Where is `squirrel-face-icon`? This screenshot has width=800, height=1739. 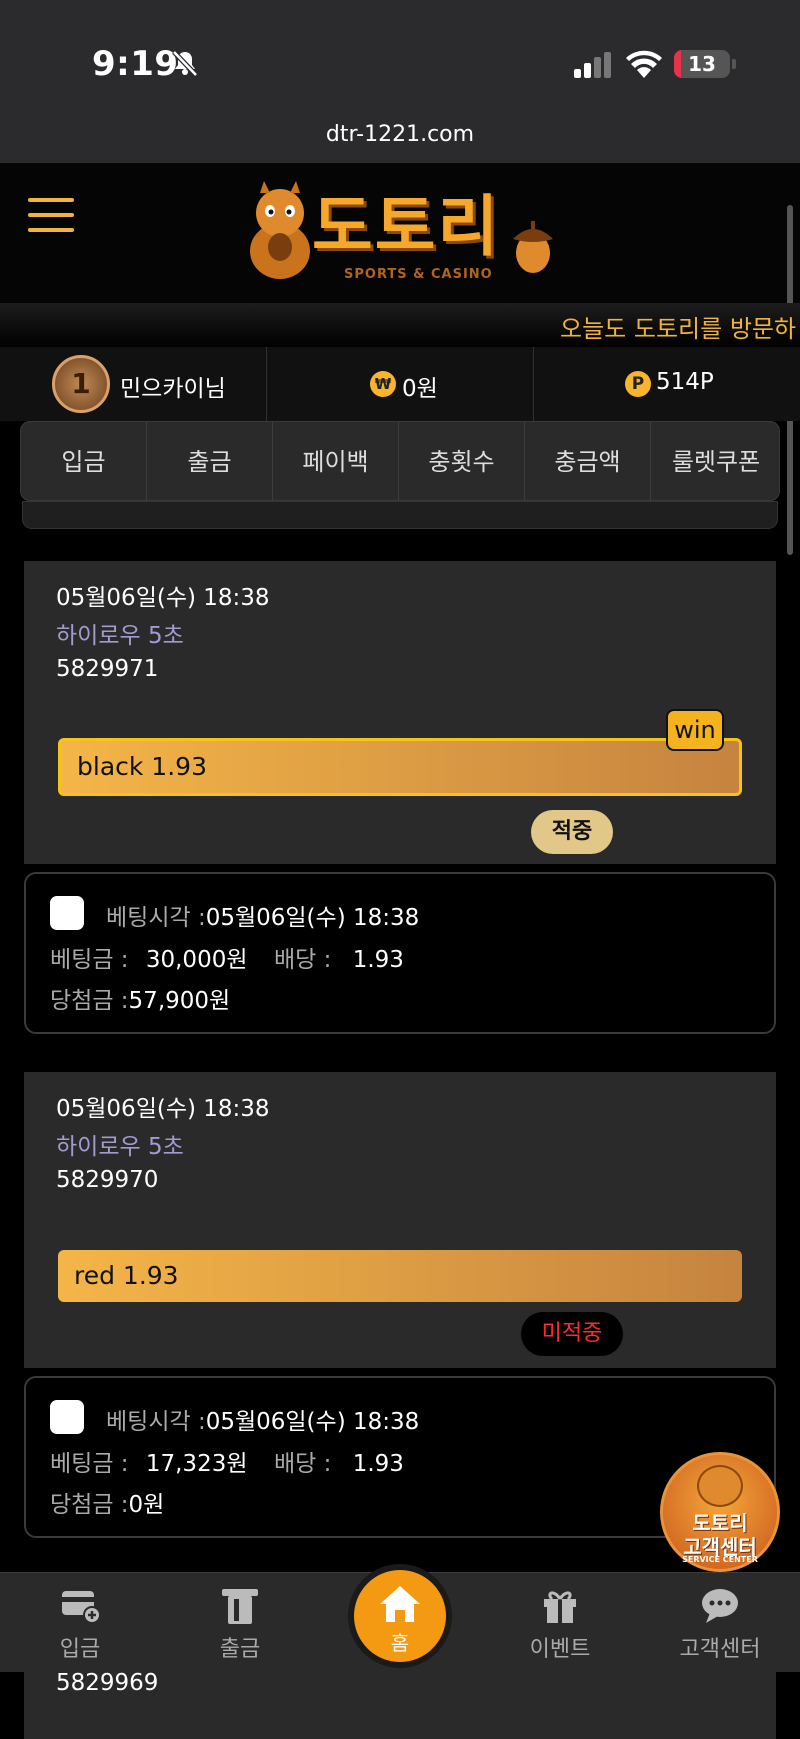 squirrel-face-icon is located at coordinates (720, 1486).